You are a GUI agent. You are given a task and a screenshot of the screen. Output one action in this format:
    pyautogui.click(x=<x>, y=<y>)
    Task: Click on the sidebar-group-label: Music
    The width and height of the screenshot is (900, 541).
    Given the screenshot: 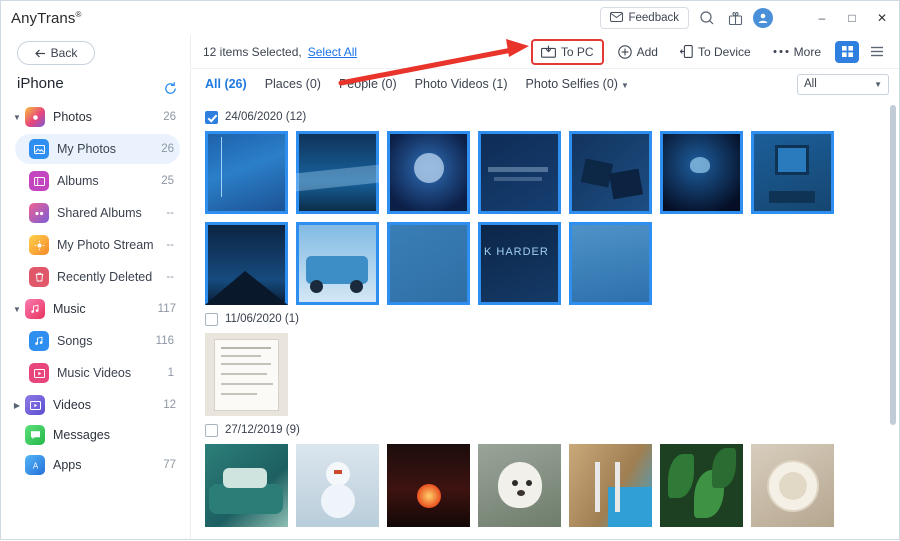 What is the action you would take?
    pyautogui.click(x=69, y=309)
    